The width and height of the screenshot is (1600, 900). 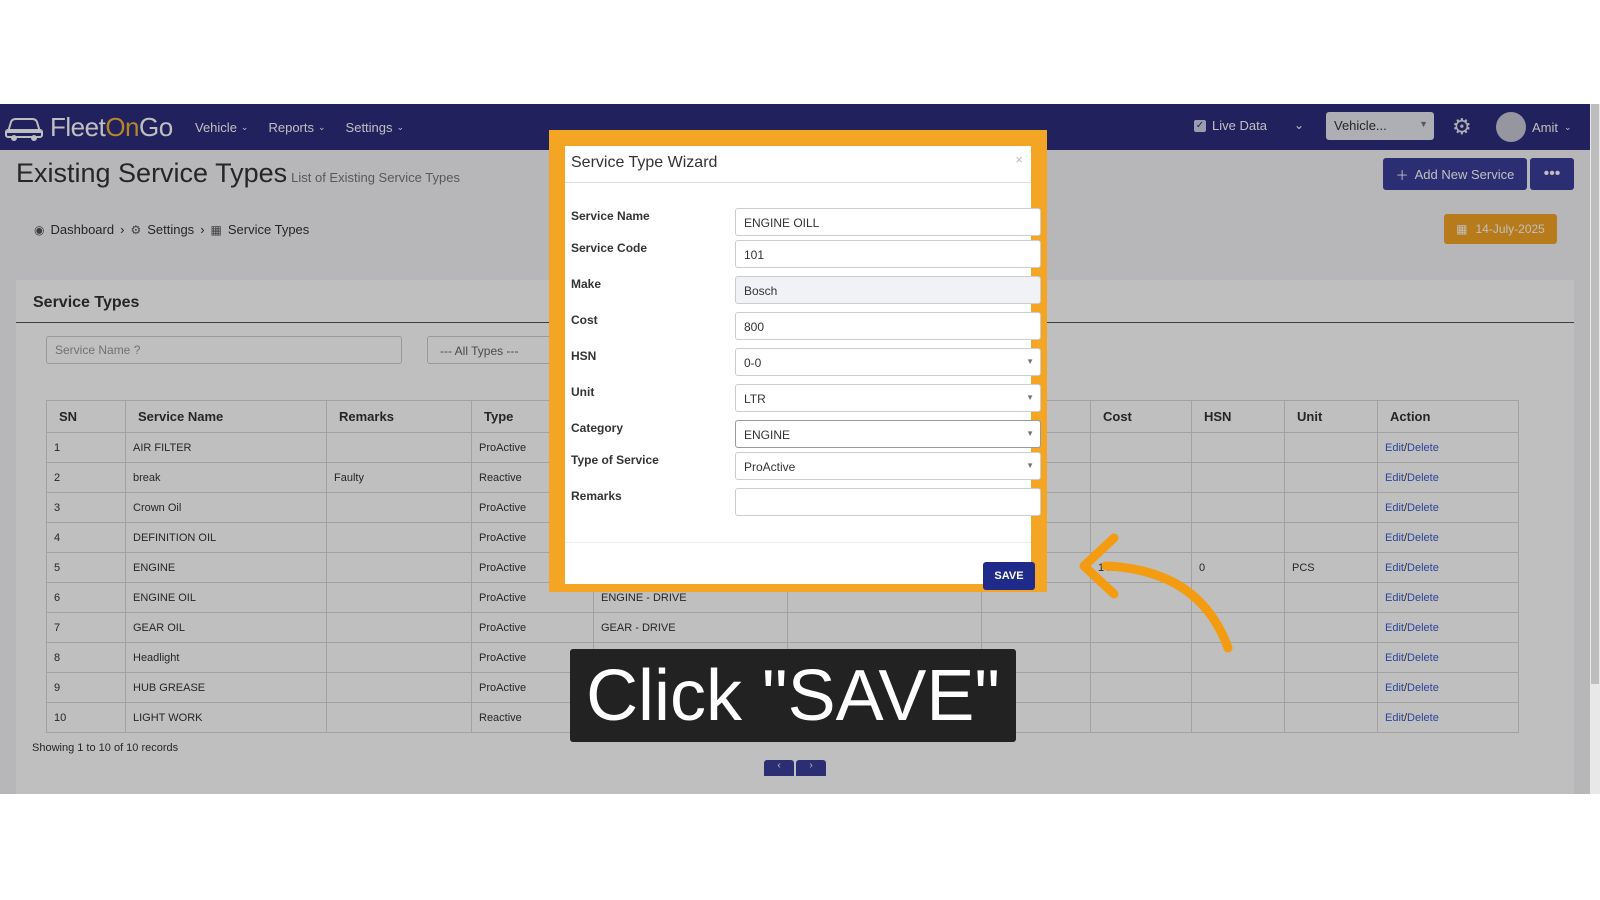 What do you see at coordinates (888, 326) in the screenshot?
I see `cost-field: 800` at bounding box center [888, 326].